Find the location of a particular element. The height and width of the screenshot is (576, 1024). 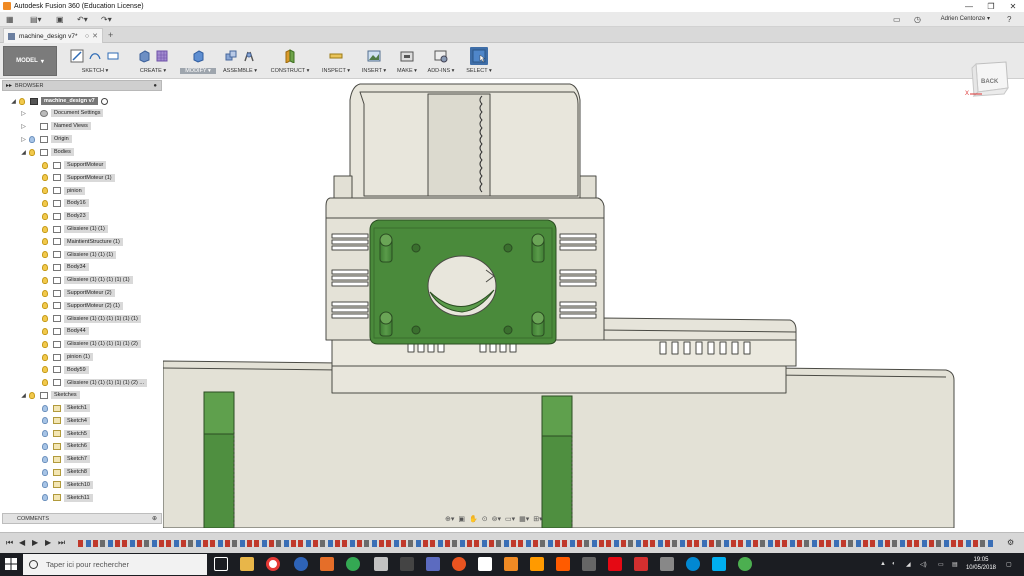

tree-node-named-views: ▷ Named Views is located at coordinates (55, 126).